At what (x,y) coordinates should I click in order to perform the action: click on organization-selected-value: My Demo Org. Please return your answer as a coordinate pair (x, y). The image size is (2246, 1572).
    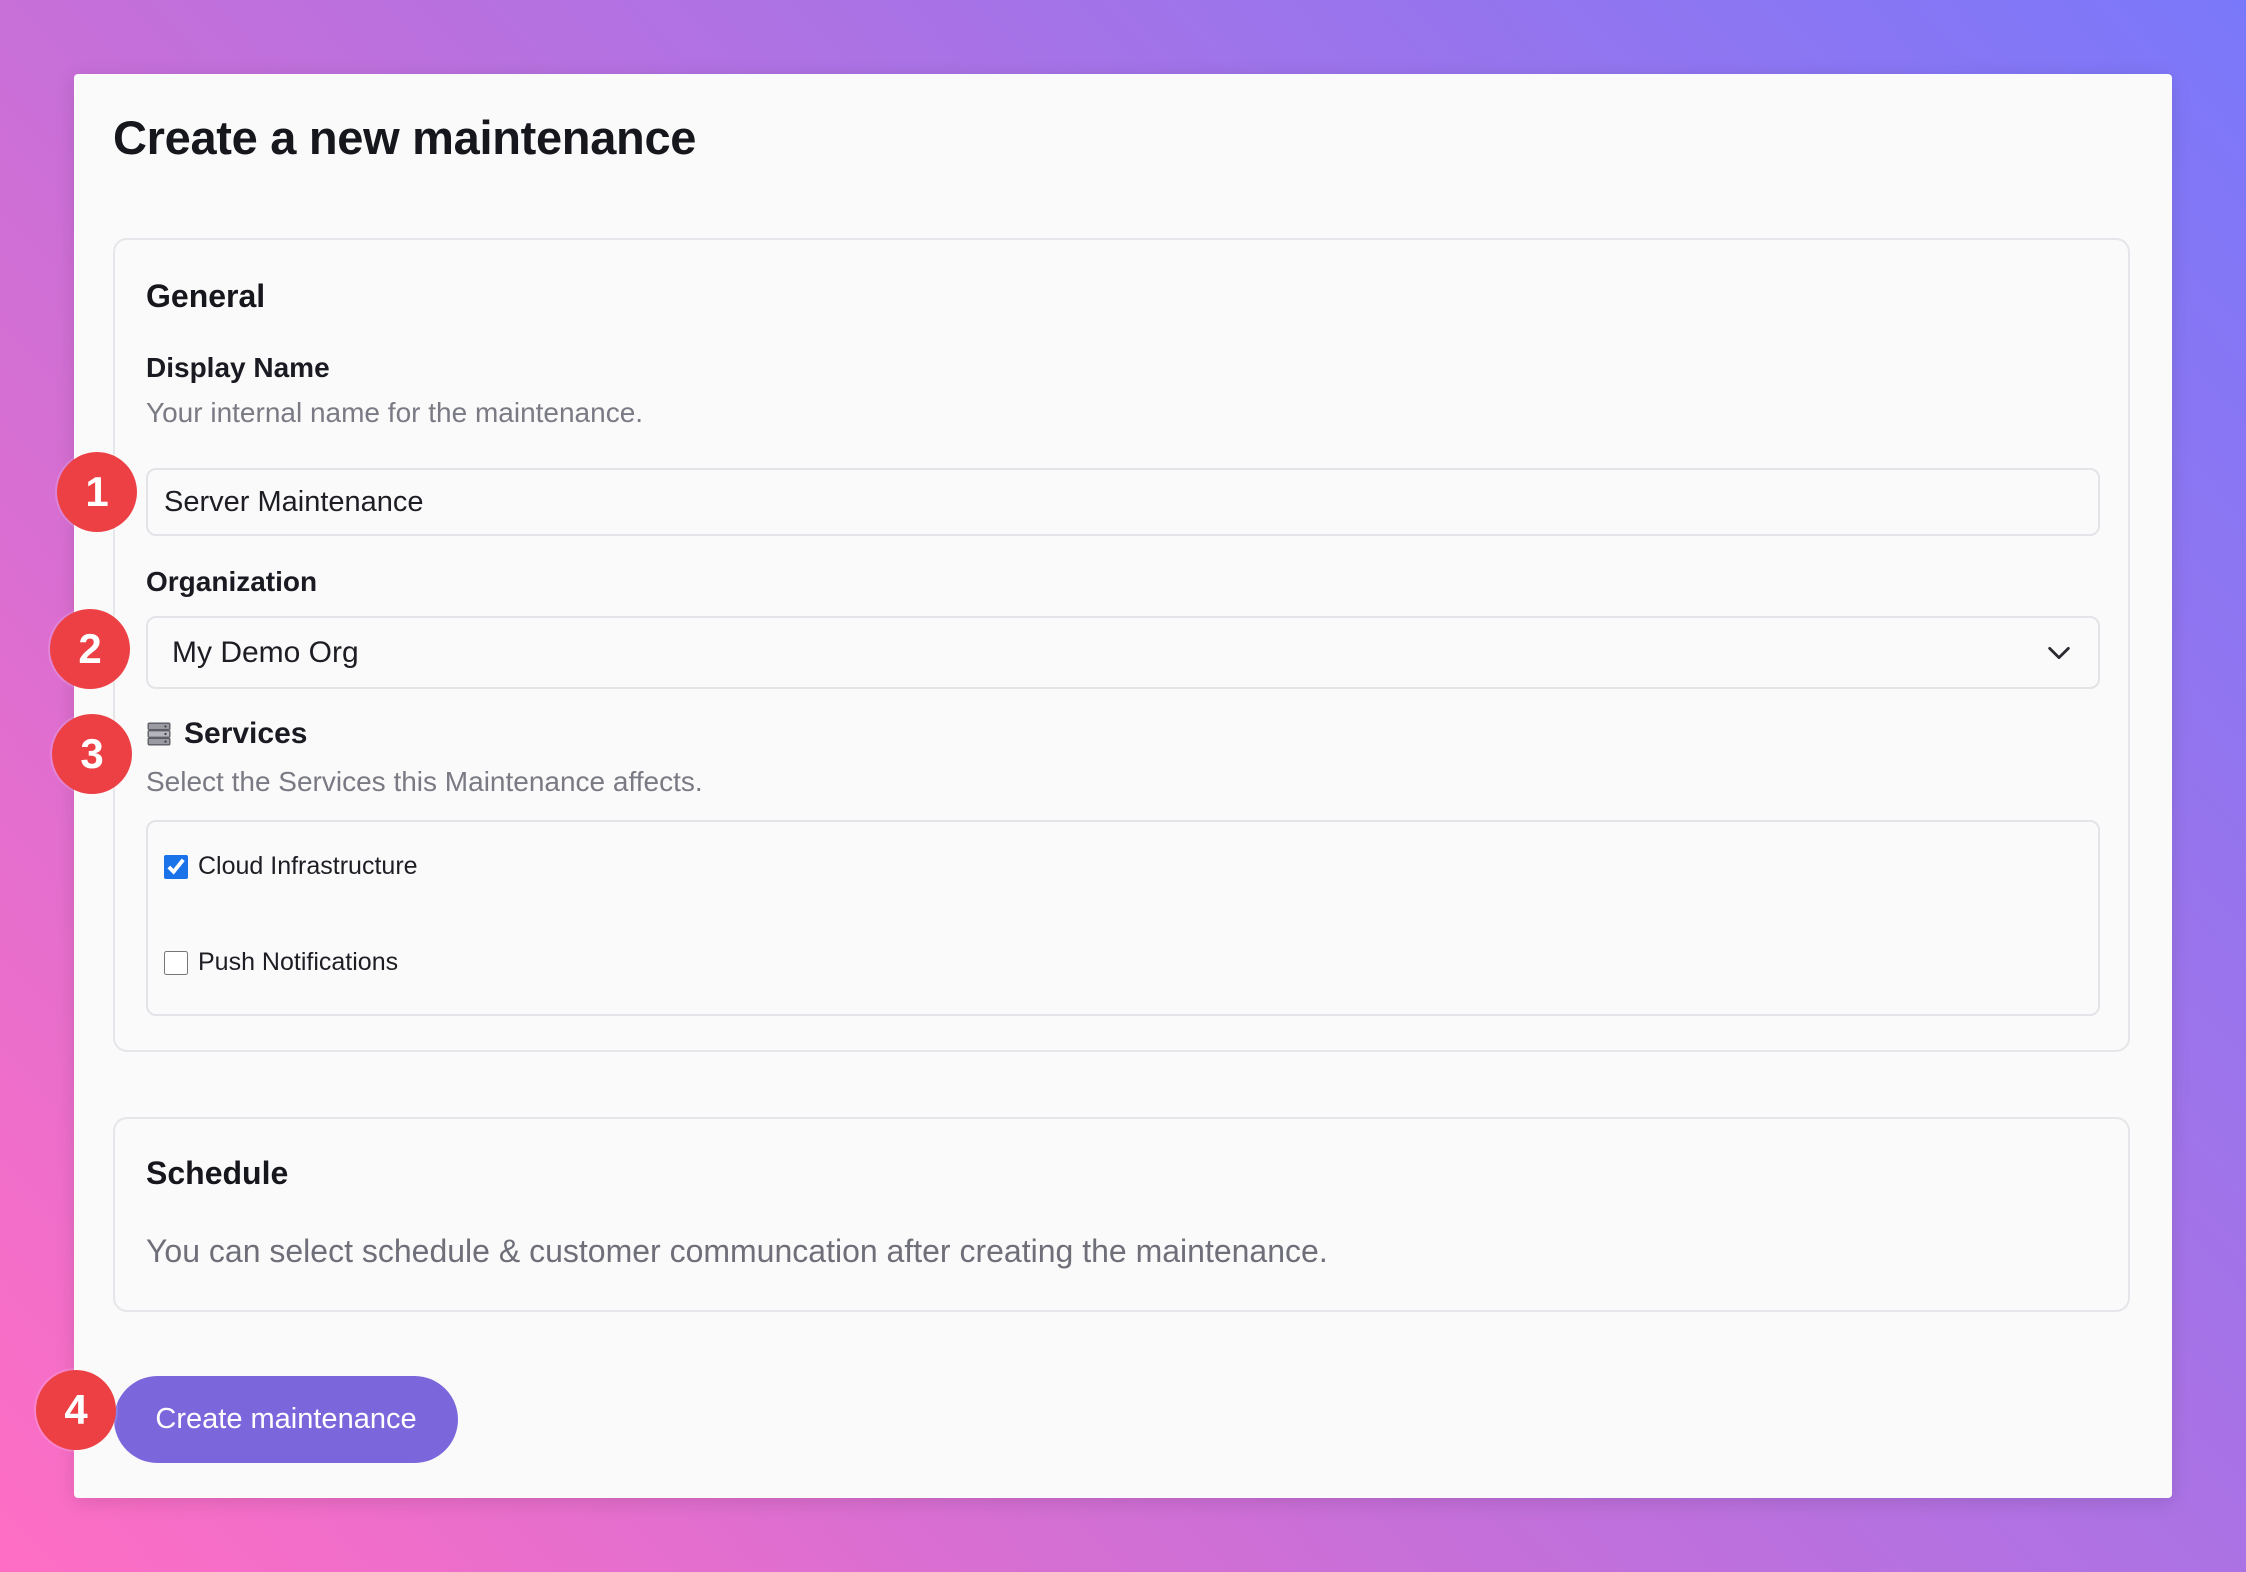
    Looking at the image, I should click on (265, 652).